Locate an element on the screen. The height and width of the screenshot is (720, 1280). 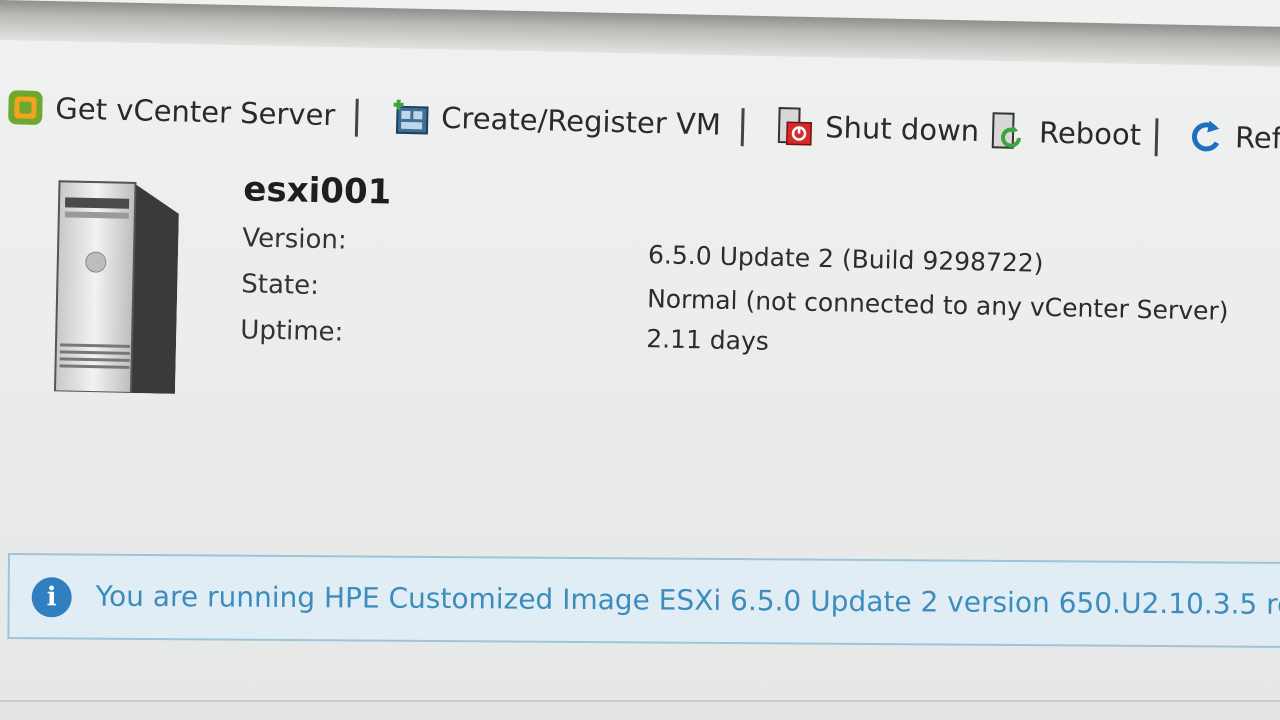
bottom-panel is located at coordinates (640, 710).